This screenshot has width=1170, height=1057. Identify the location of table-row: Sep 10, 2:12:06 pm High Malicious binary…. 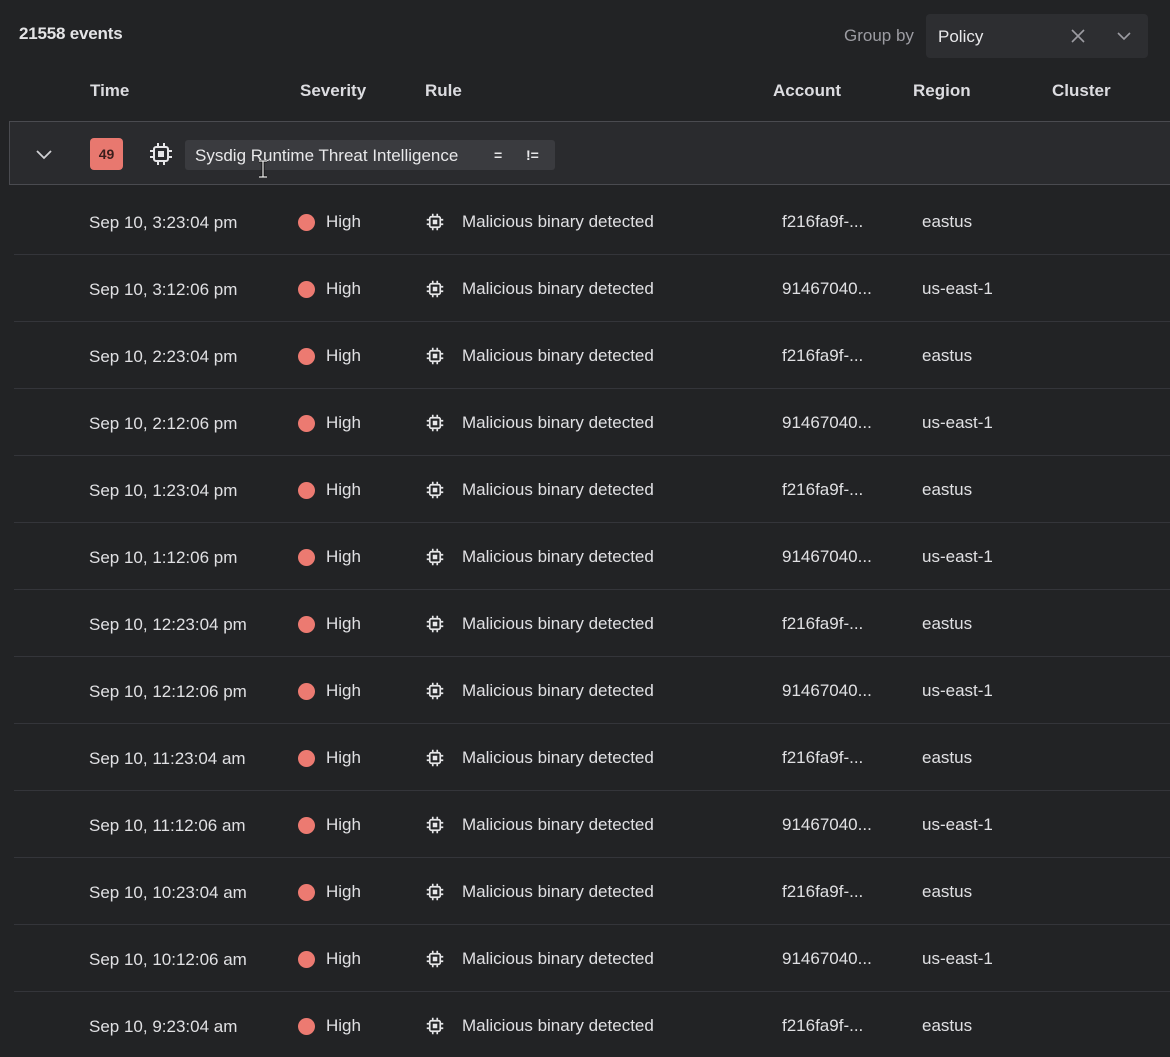
(585, 422).